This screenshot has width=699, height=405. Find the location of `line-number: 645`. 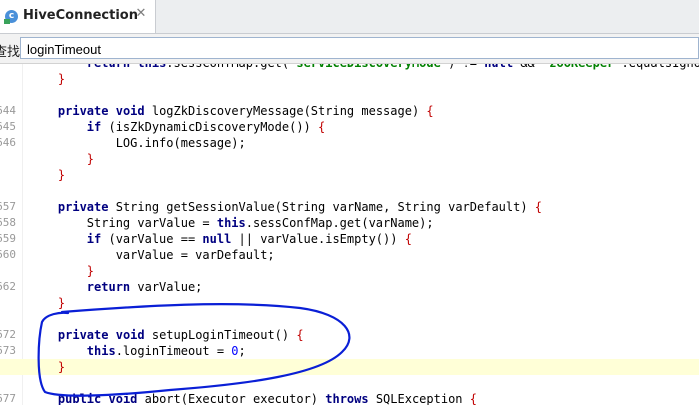

line-number: 645 is located at coordinates (8, 126).